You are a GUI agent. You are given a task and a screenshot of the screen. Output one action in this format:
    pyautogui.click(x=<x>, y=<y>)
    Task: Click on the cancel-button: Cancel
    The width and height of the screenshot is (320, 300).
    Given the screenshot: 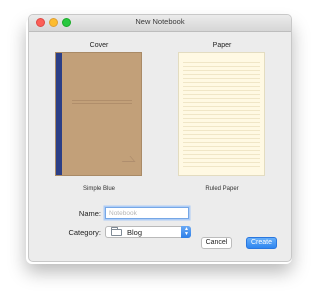 What is the action you would take?
    pyautogui.click(x=216, y=243)
    